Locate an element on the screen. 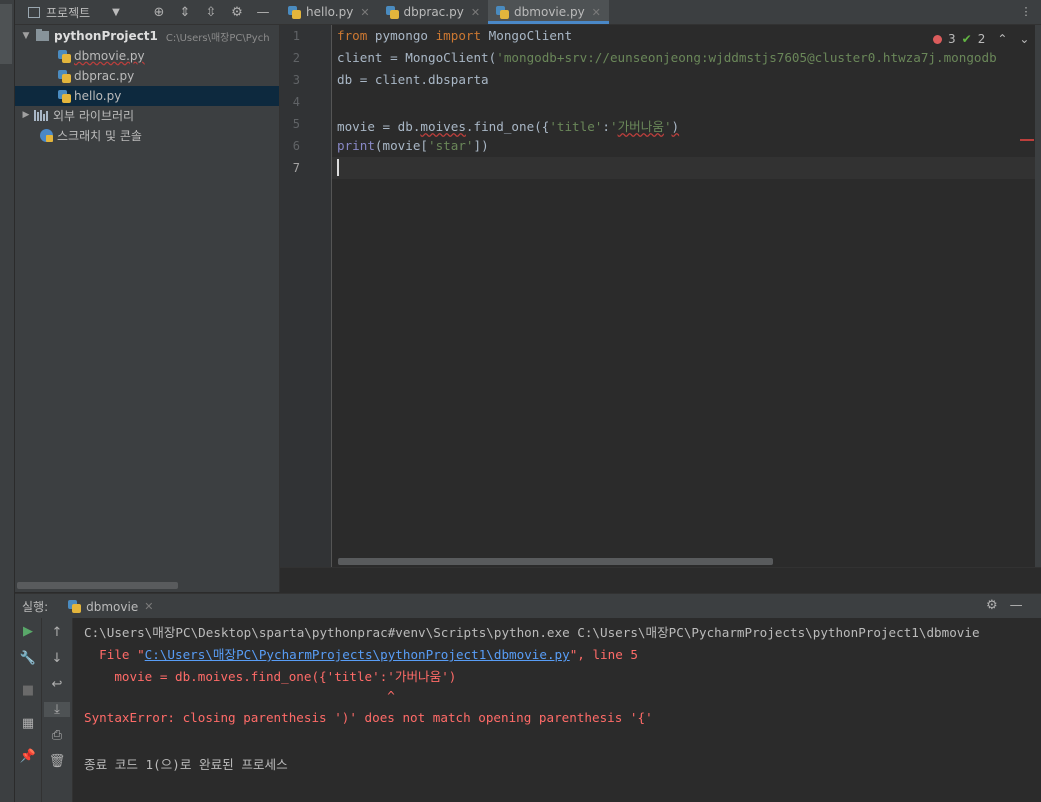  error-icon is located at coordinates (937, 39).